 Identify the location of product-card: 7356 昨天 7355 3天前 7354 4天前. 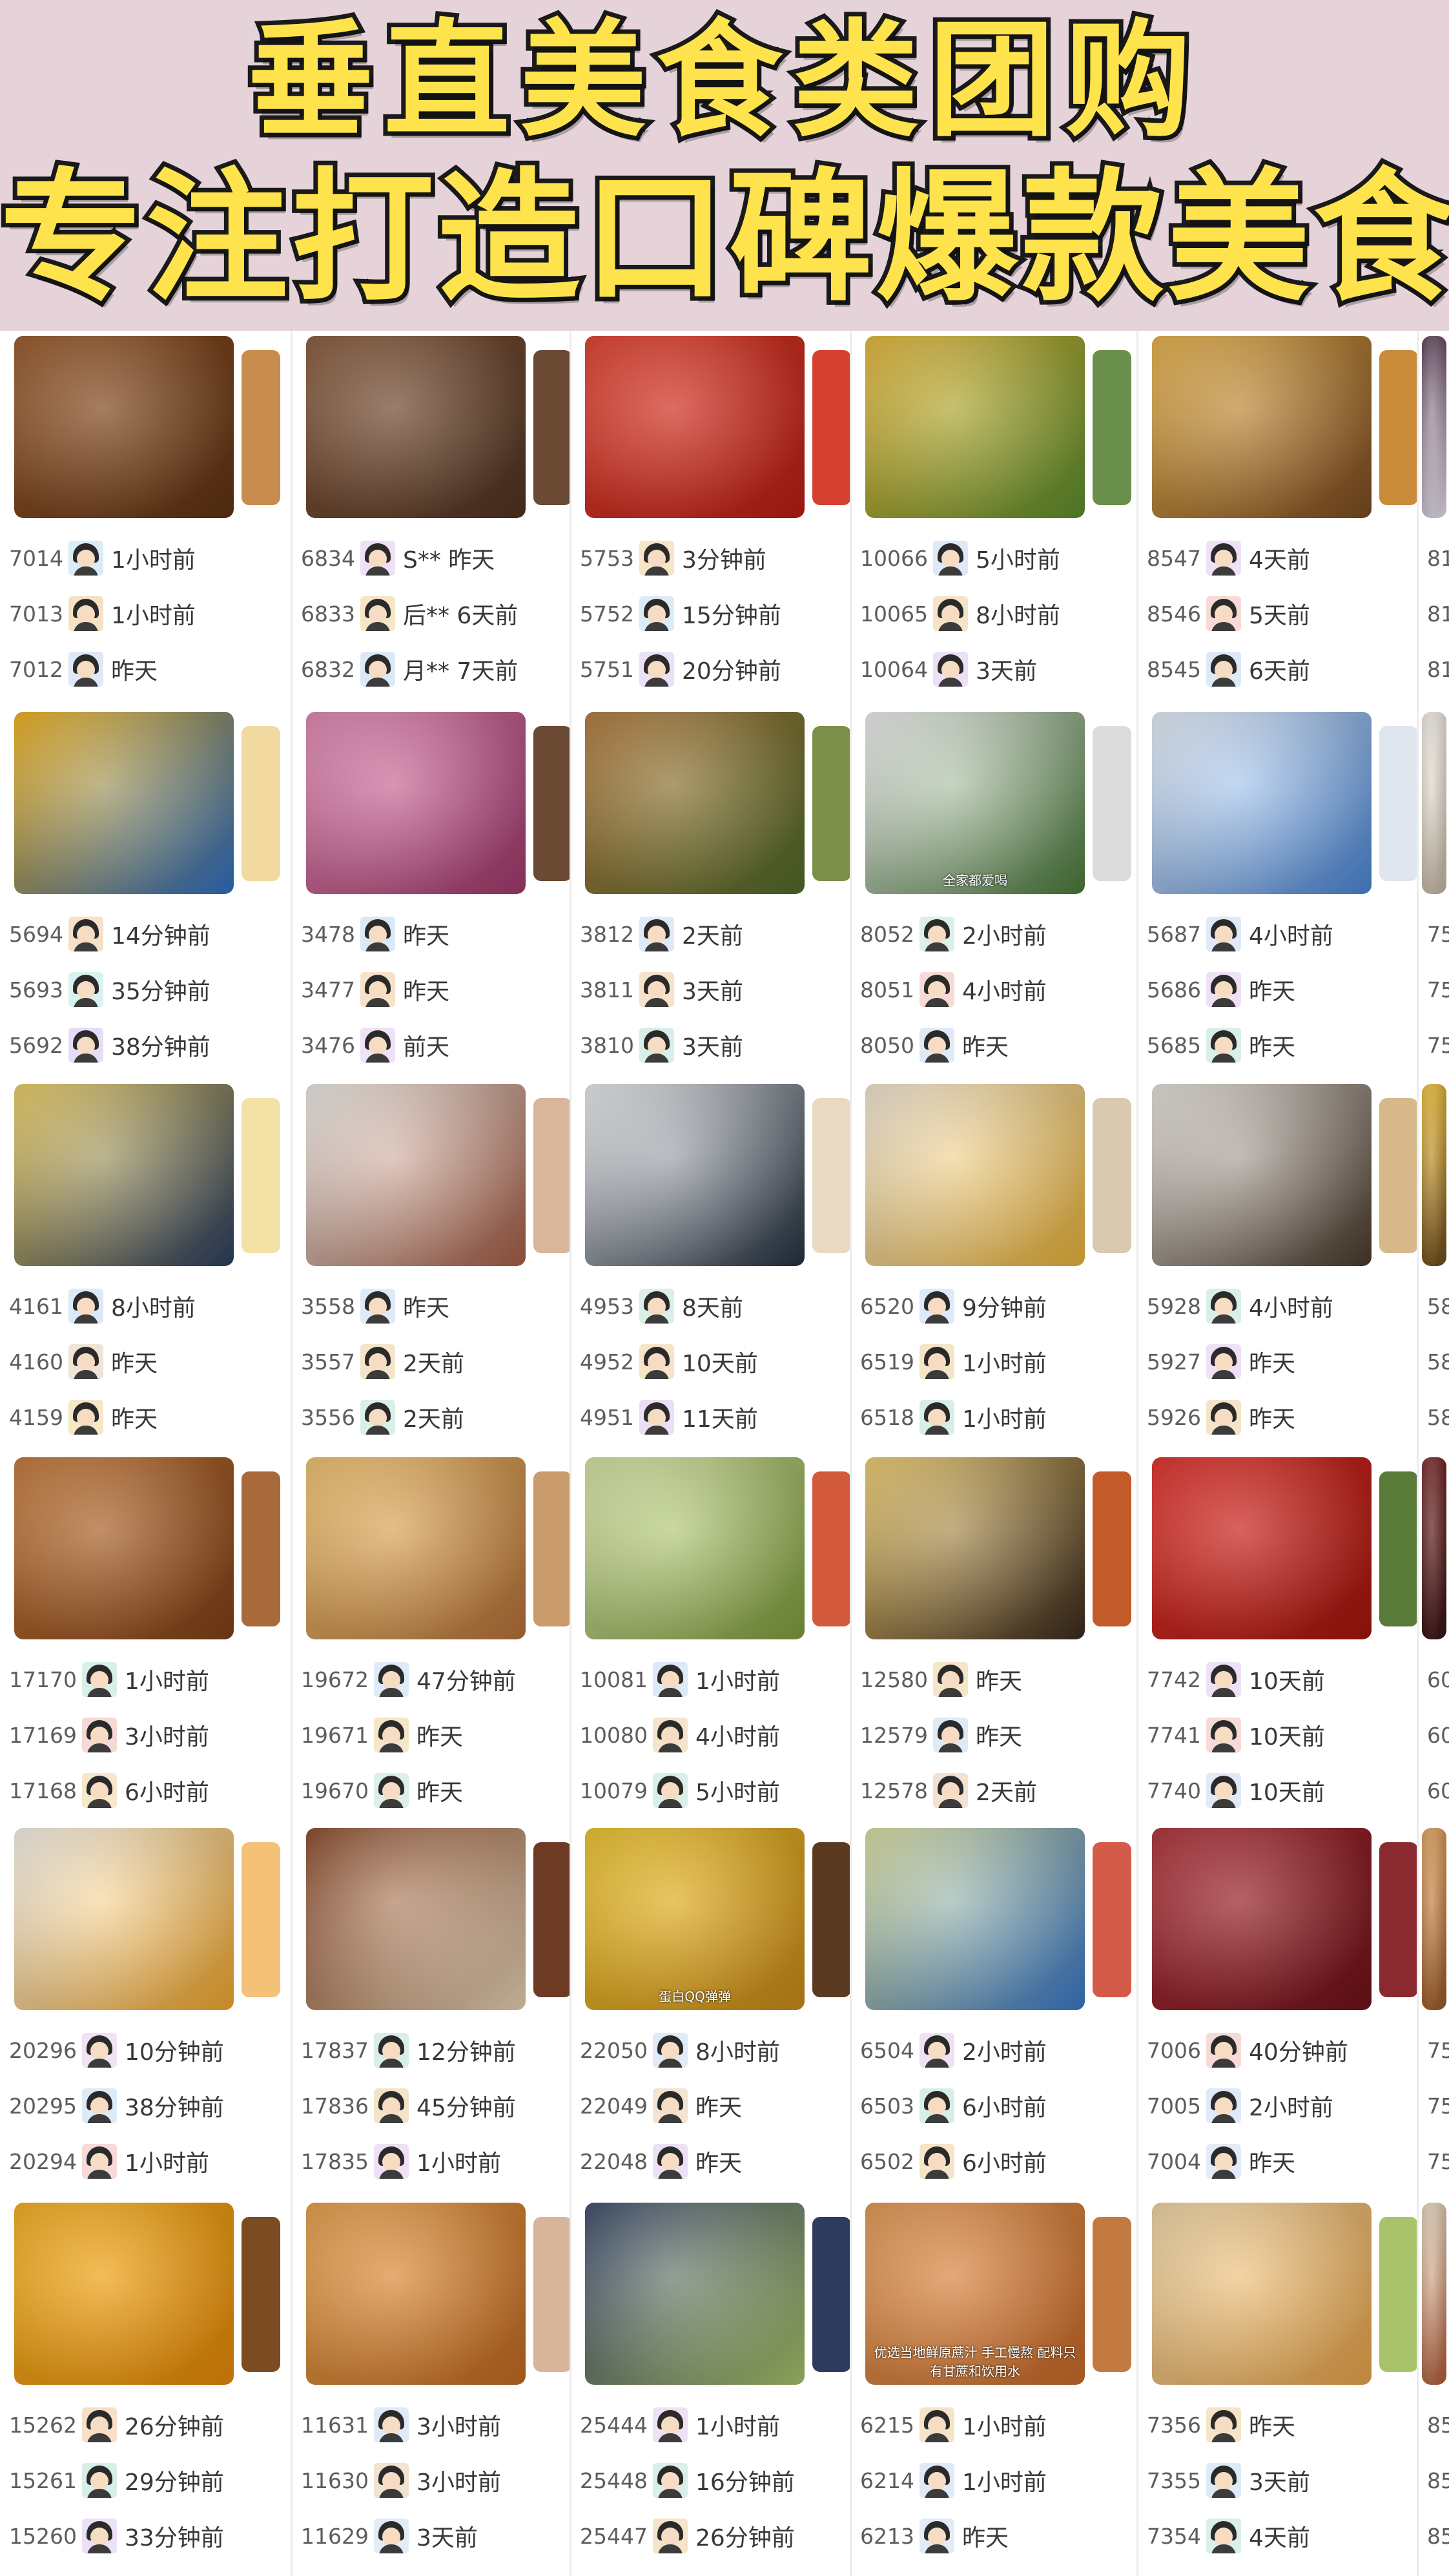
(1278, 2386).